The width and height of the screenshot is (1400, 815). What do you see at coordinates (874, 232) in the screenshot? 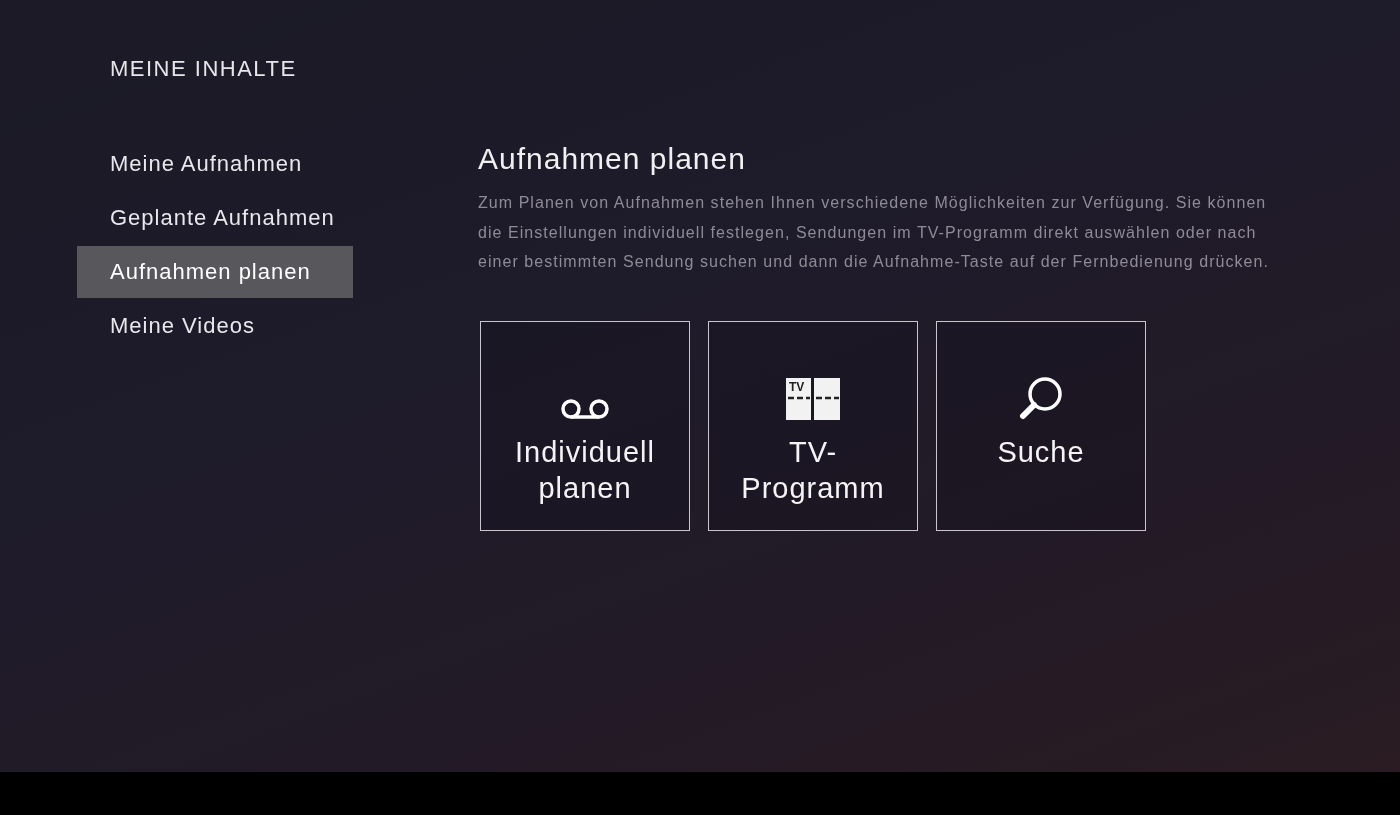
I see `description-text: Zum Planen von Aufnahmen stehen Ihnen verschiedene Möglichkeiten zur Verfügung. Sie können die Einstellungen individuell festlegen, Sendungen im TV-Programm direkt auswählen oder nach einer bestimmten Sendung suchen und dann die Aufnahme-Taste auf der Fernbedienung drücken.` at bounding box center [874, 232].